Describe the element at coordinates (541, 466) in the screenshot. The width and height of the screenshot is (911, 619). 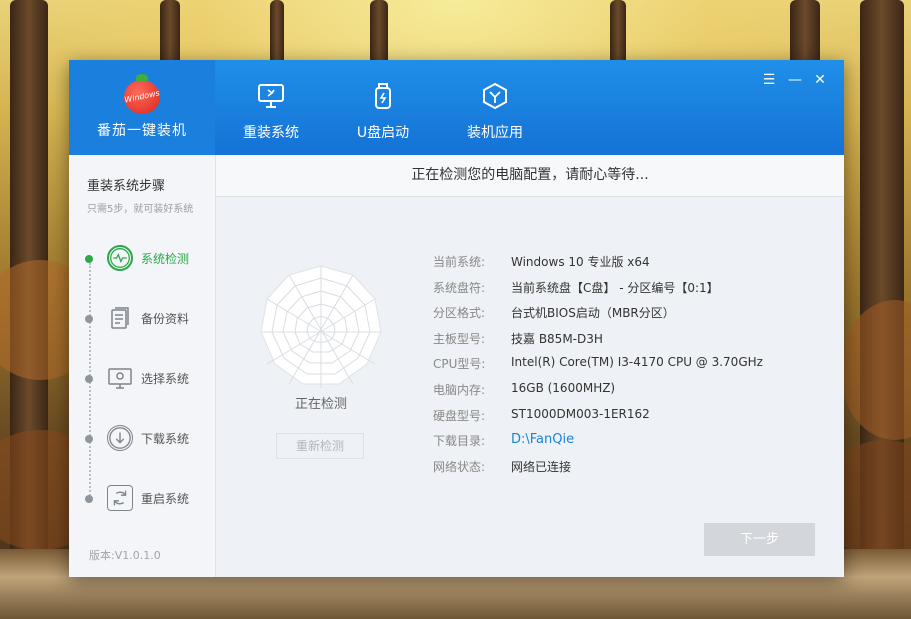
I see `info-value: 网络已连接` at that location.